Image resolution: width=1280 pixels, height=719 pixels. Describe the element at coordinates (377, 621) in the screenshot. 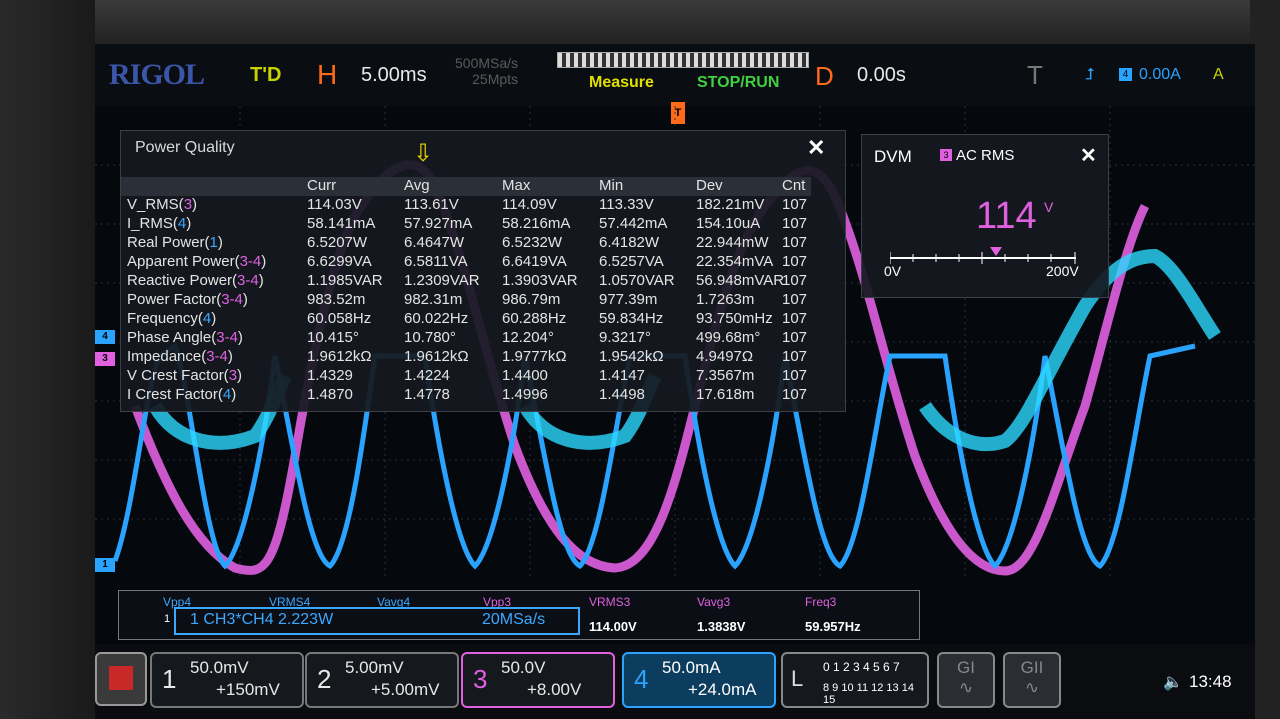

I see `math-info-box: 1 CH3*CH4 2.223W 20MSa/s` at that location.